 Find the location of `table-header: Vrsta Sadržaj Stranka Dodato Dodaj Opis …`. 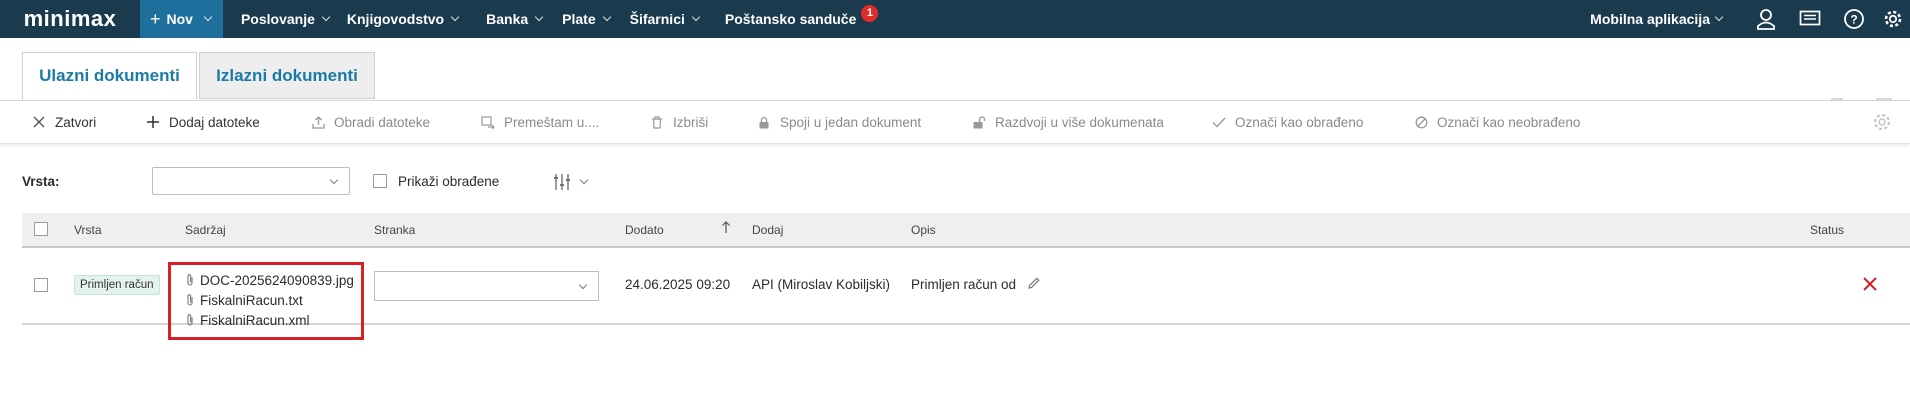

table-header: Vrsta Sadržaj Stranka Dodato Dodaj Opis … is located at coordinates (966, 230).